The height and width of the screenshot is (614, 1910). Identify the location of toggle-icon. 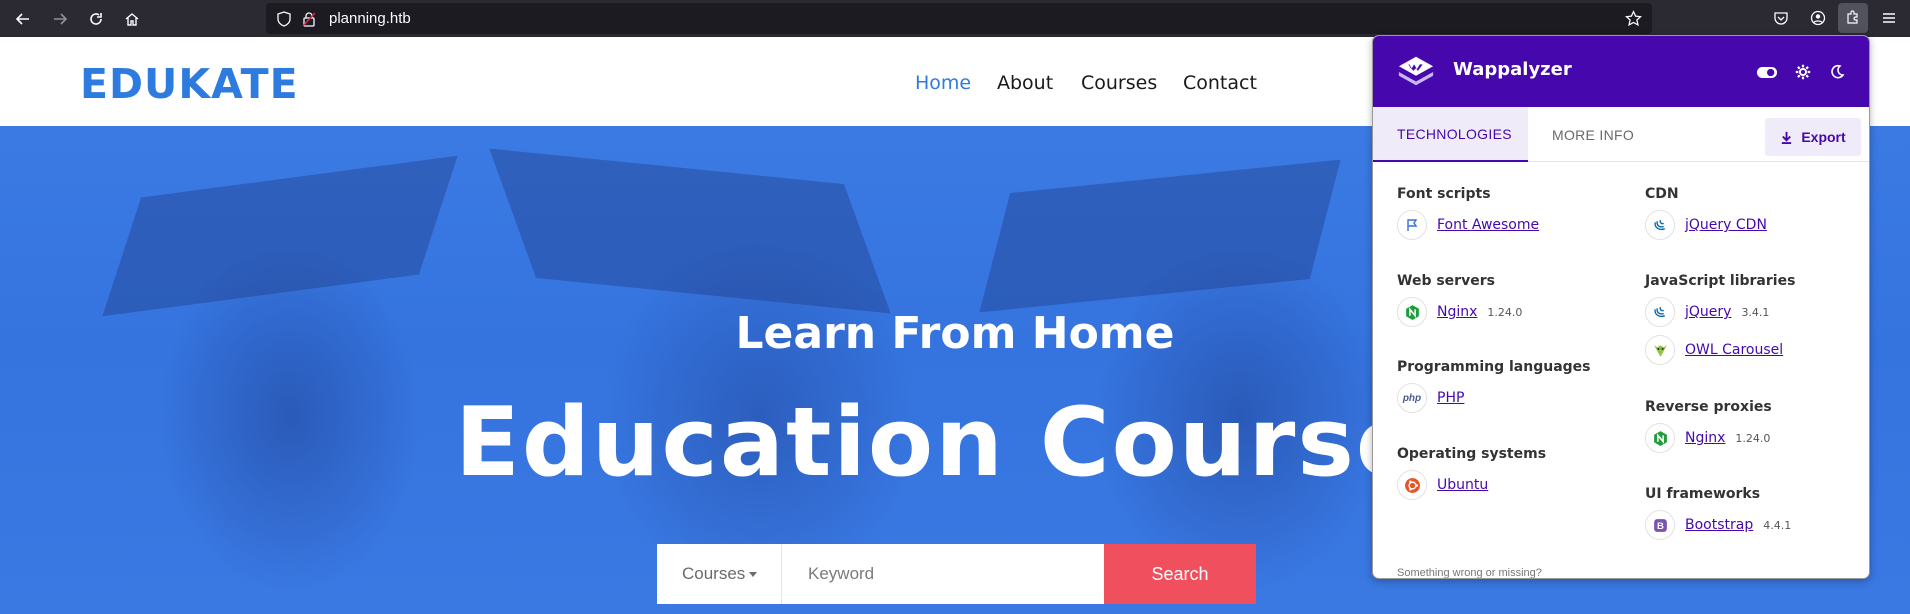
(1767, 72).